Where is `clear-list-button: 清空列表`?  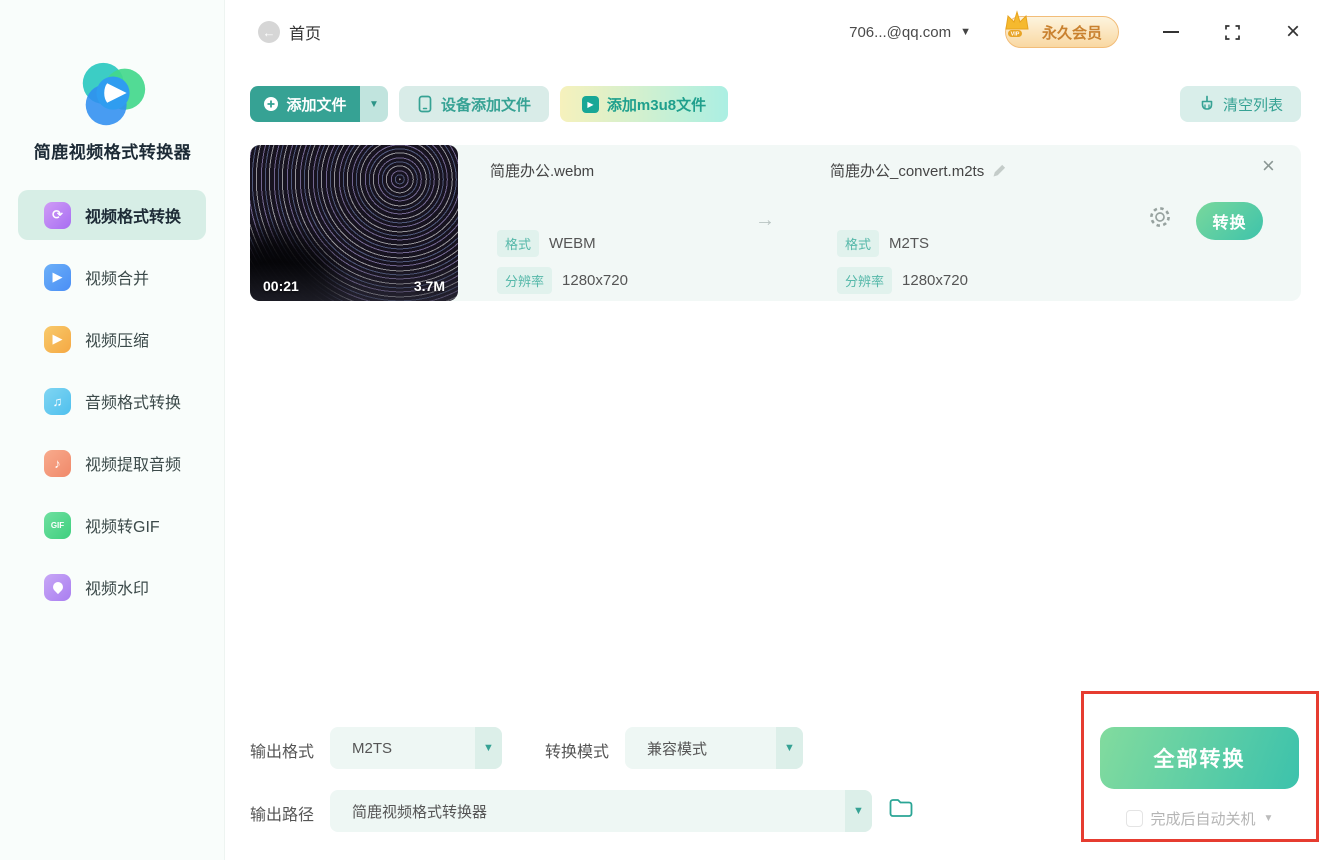
clear-list-button: 清空列表 is located at coordinates (1240, 104).